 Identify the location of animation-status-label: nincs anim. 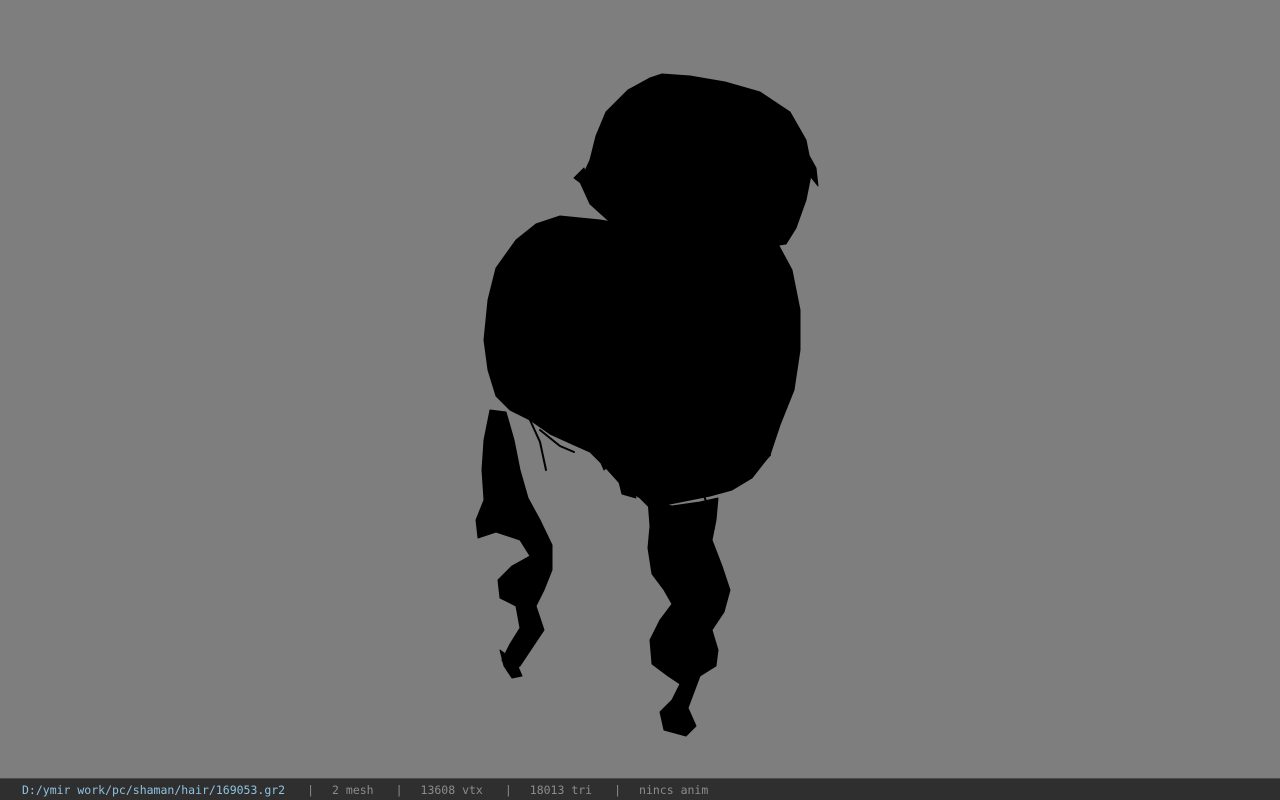
(674, 789).